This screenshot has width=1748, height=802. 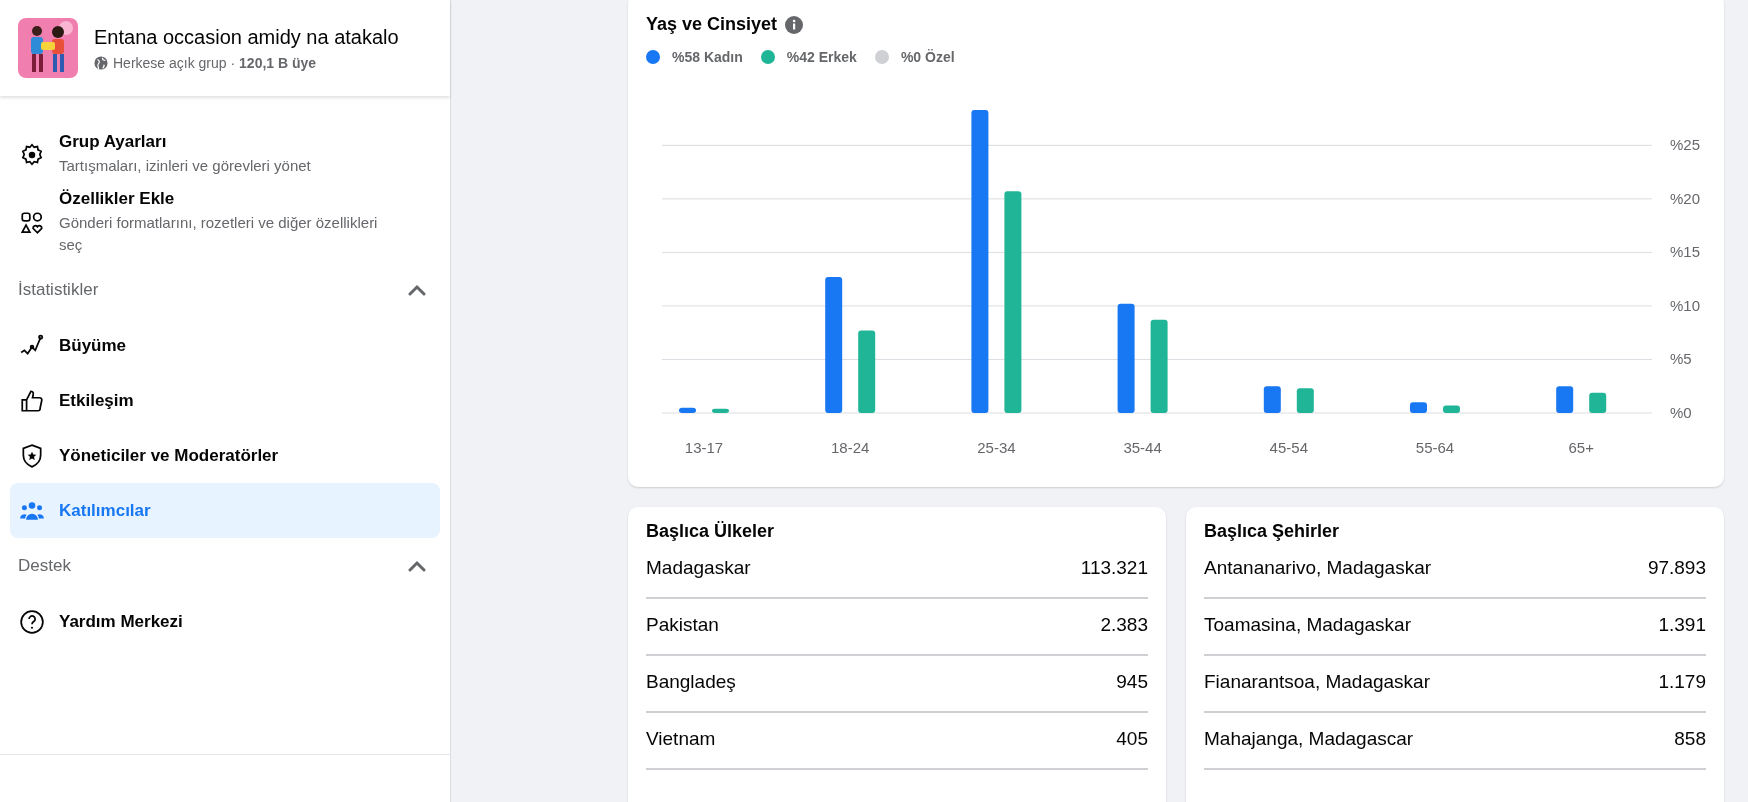 I want to click on legend-label: %0 Özel, so click(x=927, y=57).